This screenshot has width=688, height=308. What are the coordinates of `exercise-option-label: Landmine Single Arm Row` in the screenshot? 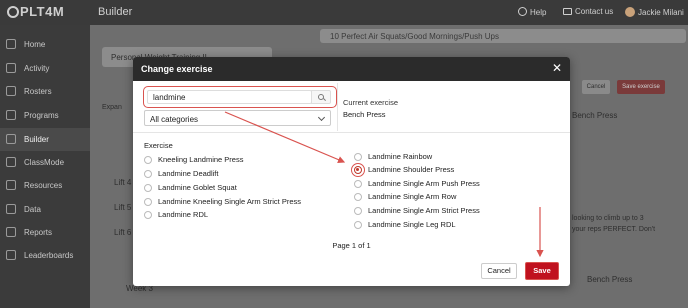 It's located at (412, 196).